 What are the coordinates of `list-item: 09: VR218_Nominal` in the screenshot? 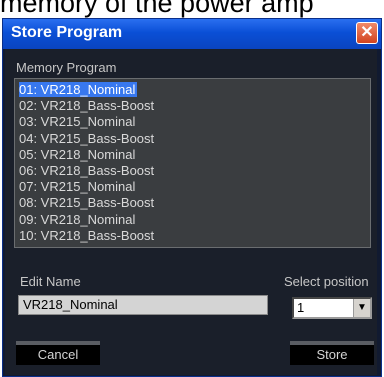 It's located at (194, 220).